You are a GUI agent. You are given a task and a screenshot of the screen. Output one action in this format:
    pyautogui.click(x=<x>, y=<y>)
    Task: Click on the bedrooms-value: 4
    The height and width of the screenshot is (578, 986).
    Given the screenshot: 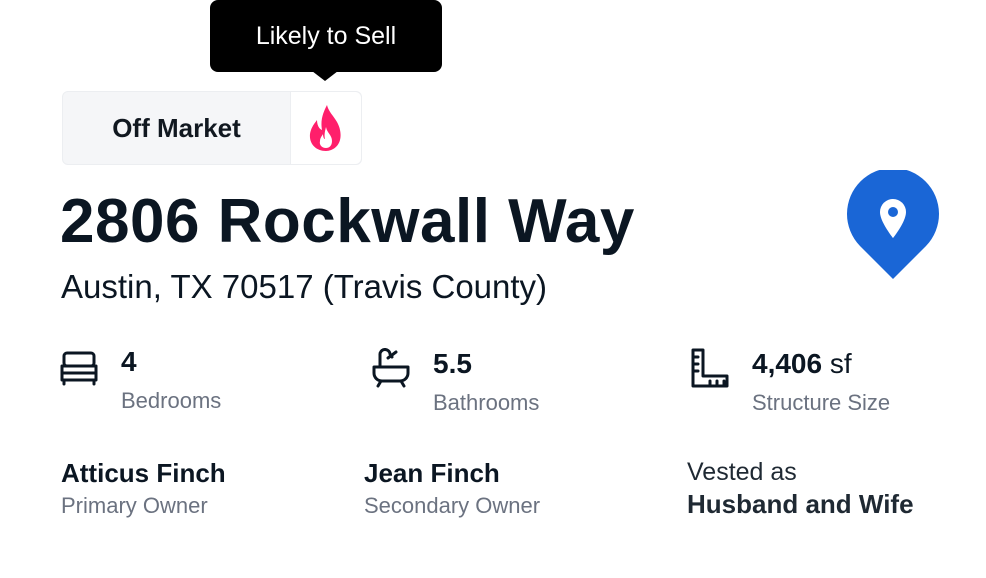 What is the action you would take?
    pyautogui.click(x=129, y=361)
    